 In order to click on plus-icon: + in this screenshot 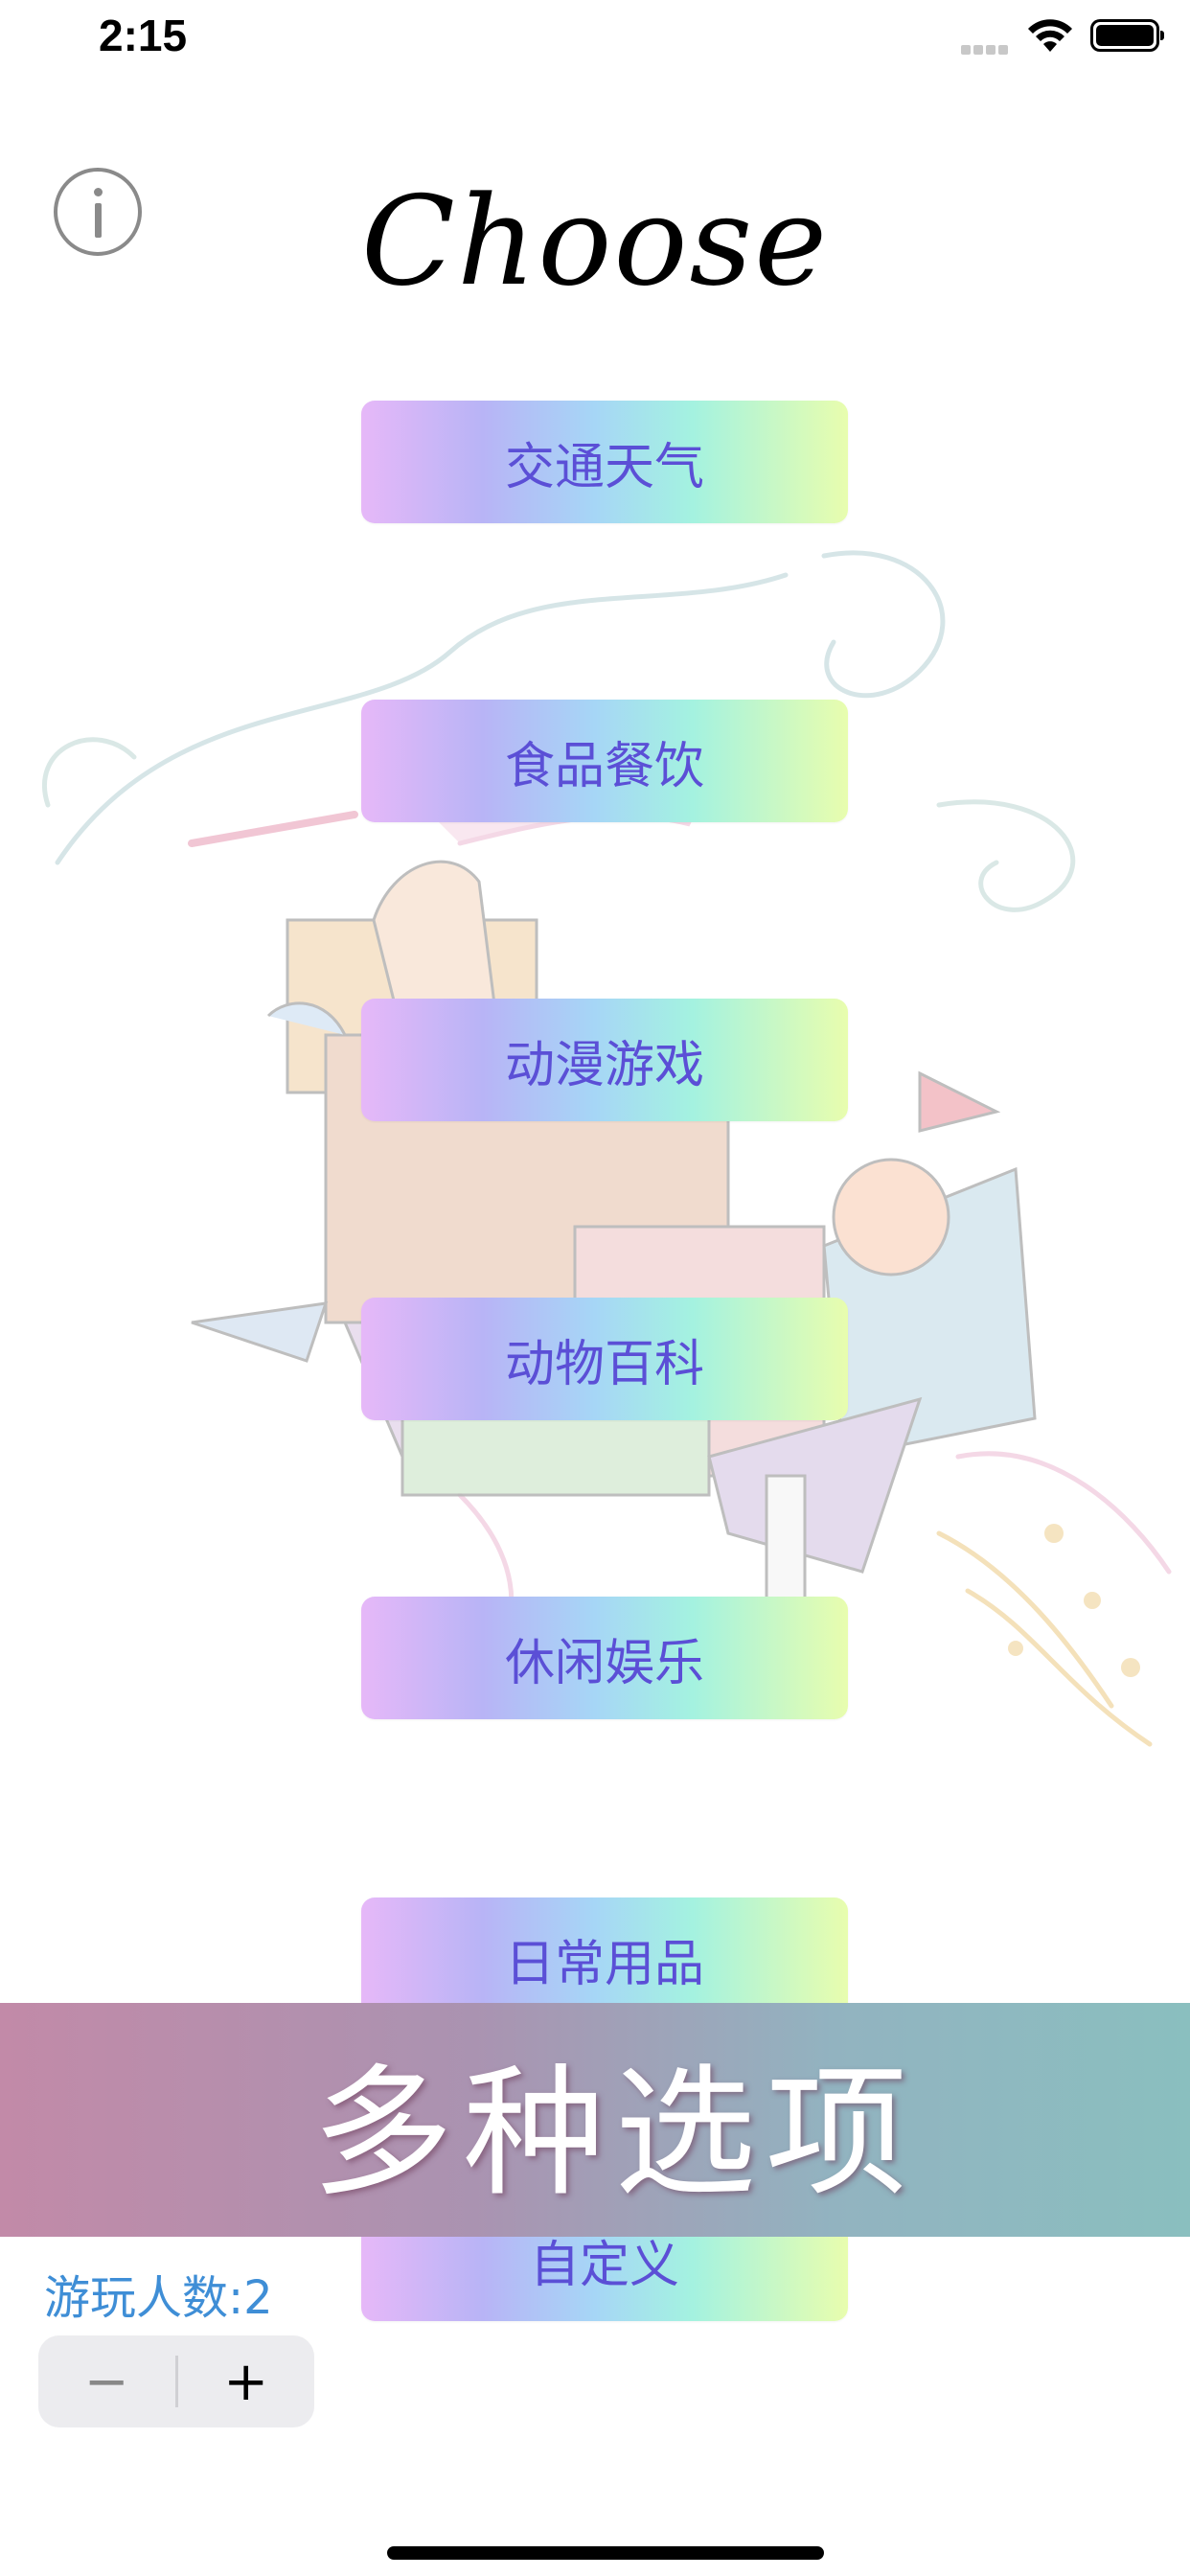, I will do `click(246, 2381)`.